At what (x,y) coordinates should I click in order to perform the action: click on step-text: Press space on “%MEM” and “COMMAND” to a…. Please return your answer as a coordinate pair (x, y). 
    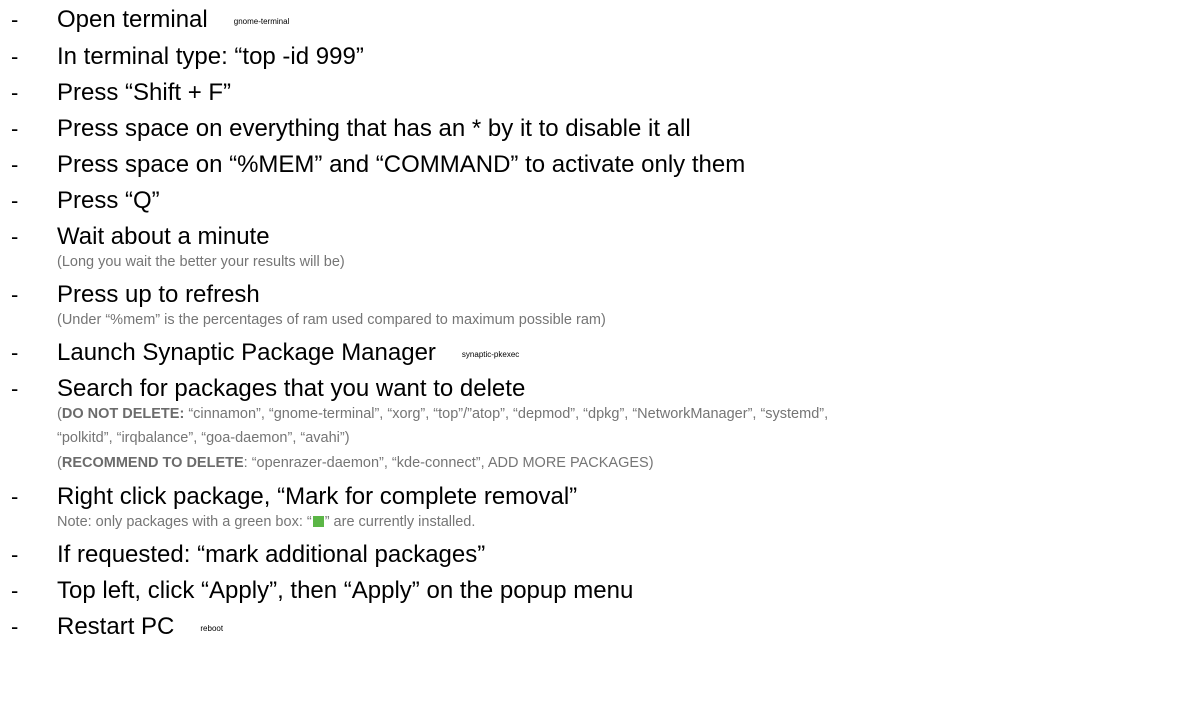
    Looking at the image, I should click on (401, 164).